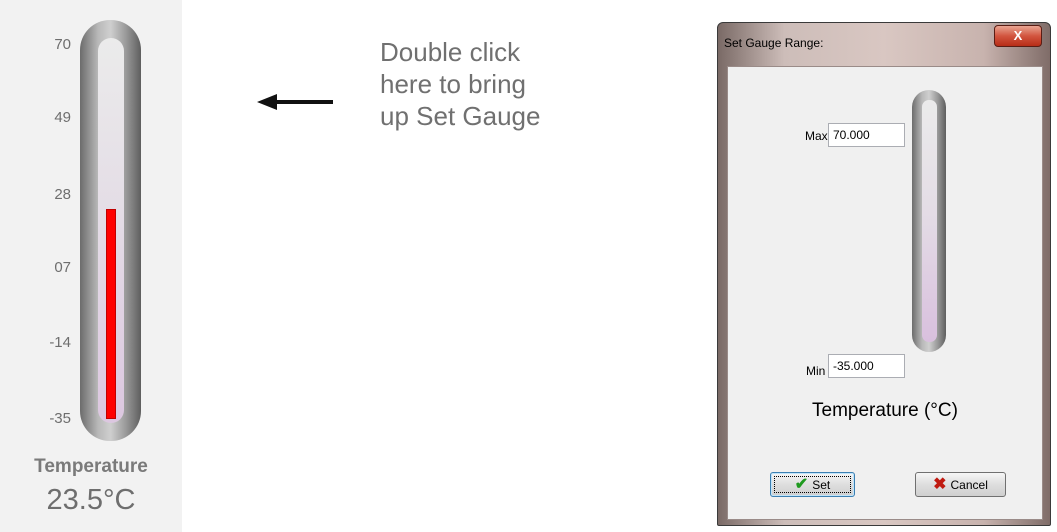  I want to click on tick-label: -14, so click(60, 342).